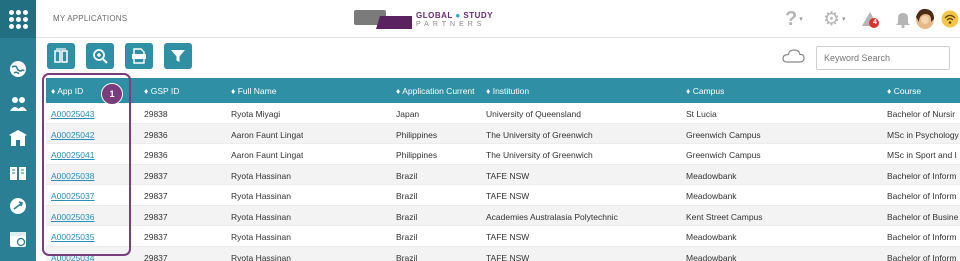 The image size is (960, 261). I want to click on left-nav-rail, so click(18, 130).